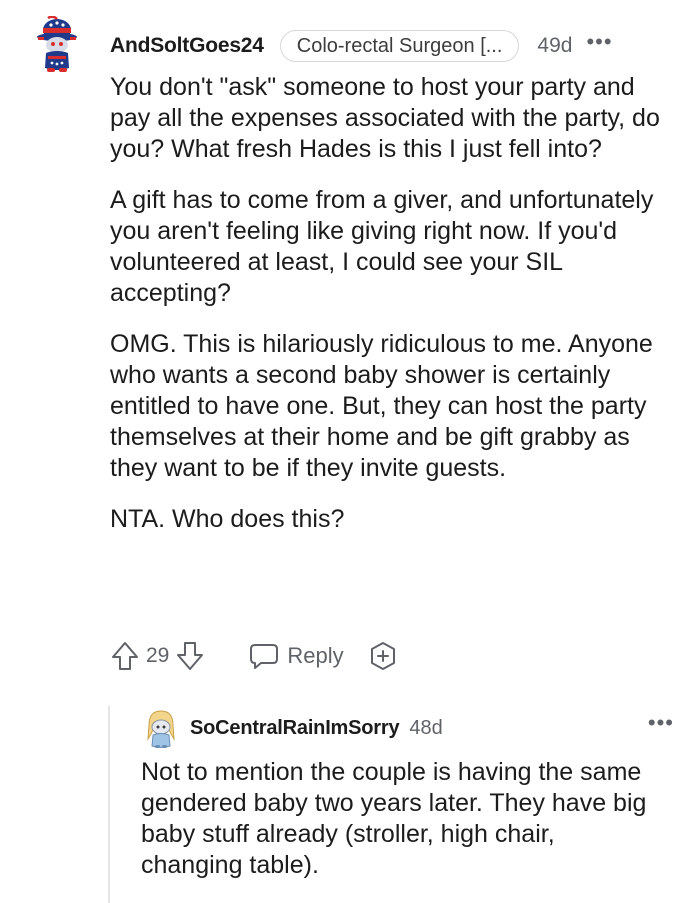 The image size is (700, 903). I want to click on speech-bubble-icon, so click(264, 656).